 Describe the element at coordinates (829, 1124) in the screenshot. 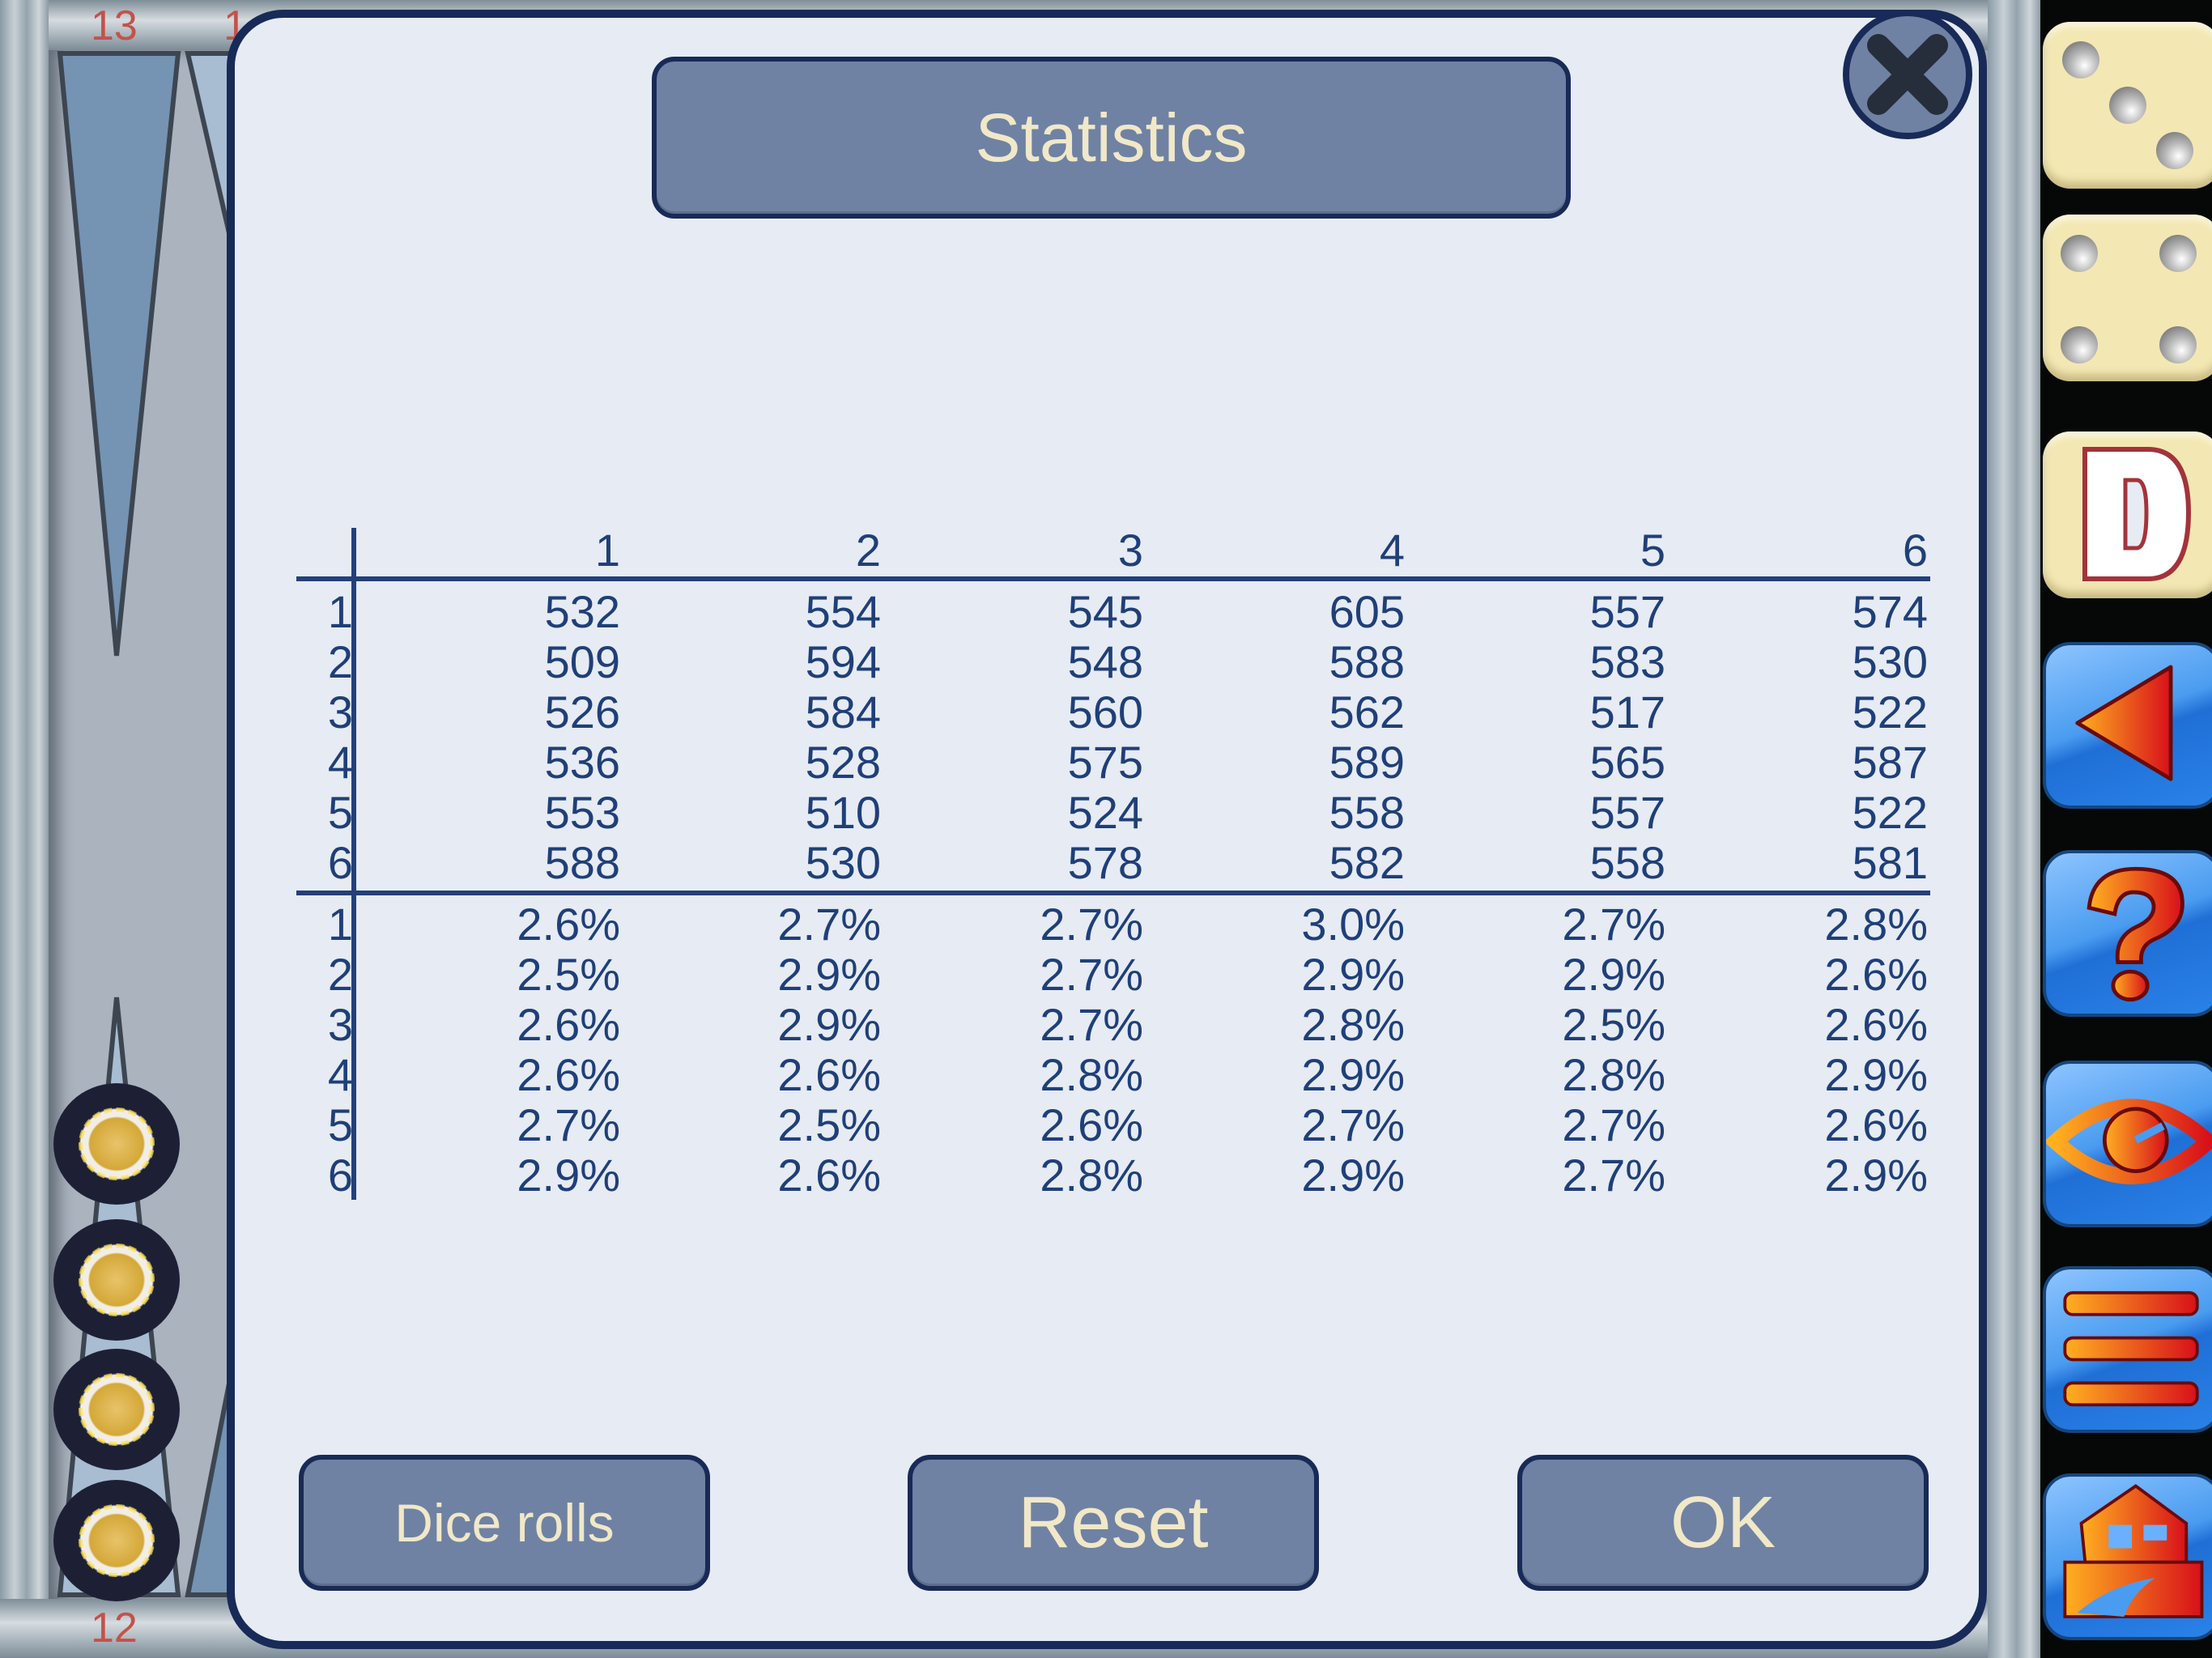

I see `percent-cell: 2.5%` at that location.